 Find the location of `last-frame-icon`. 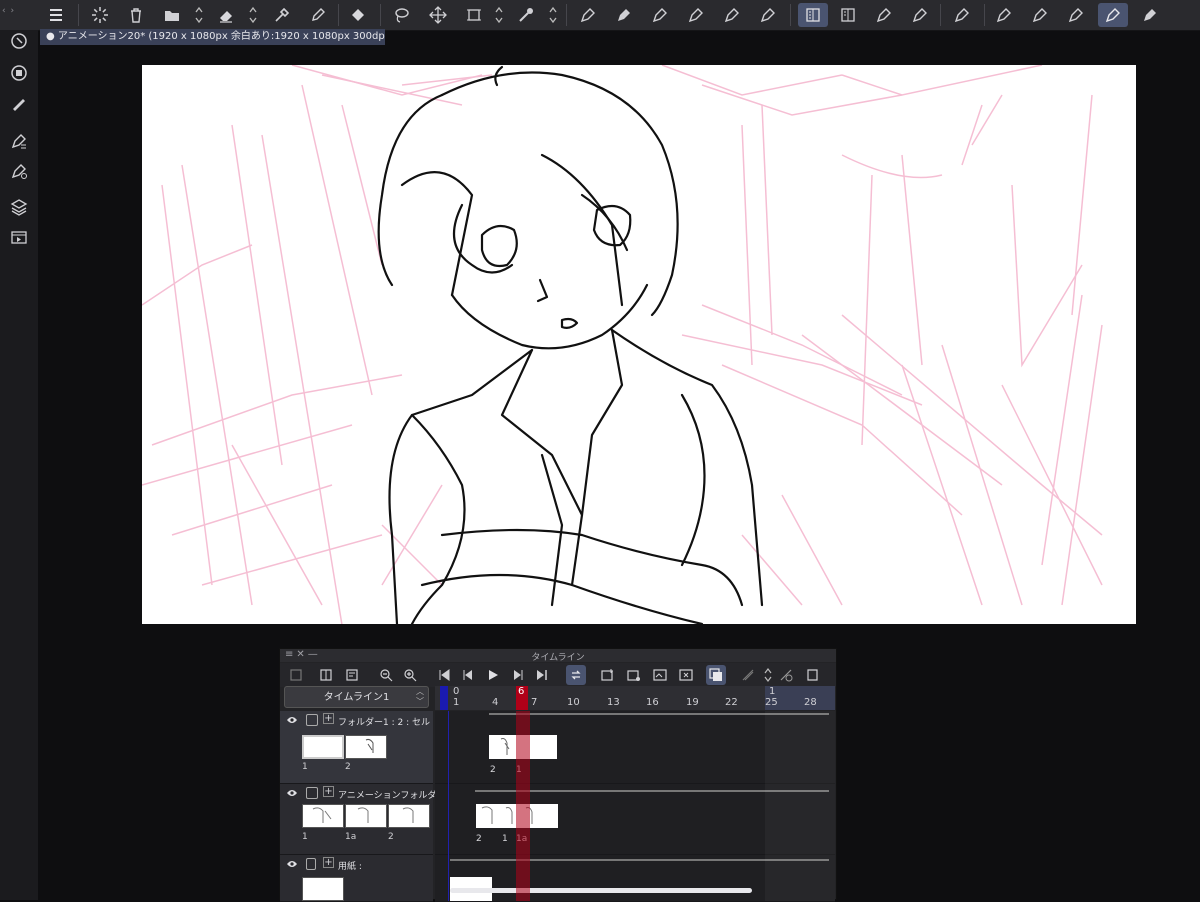

last-frame-icon is located at coordinates (542, 675).